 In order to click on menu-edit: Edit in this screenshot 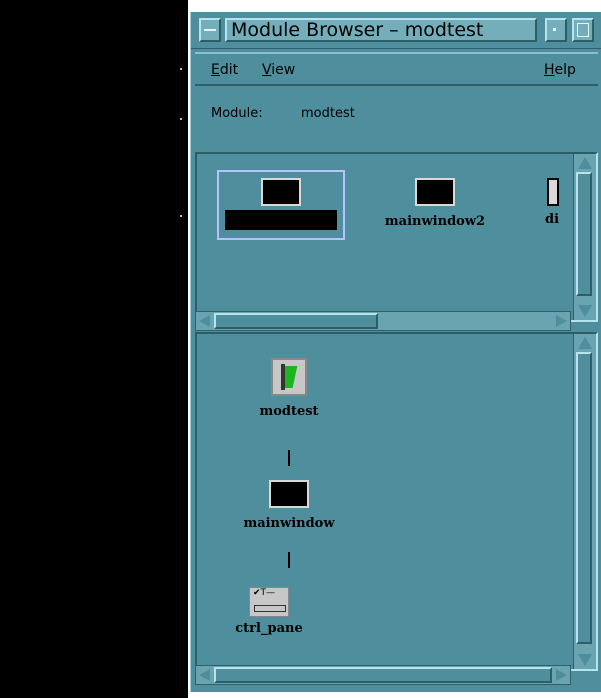, I will do `click(224, 70)`.